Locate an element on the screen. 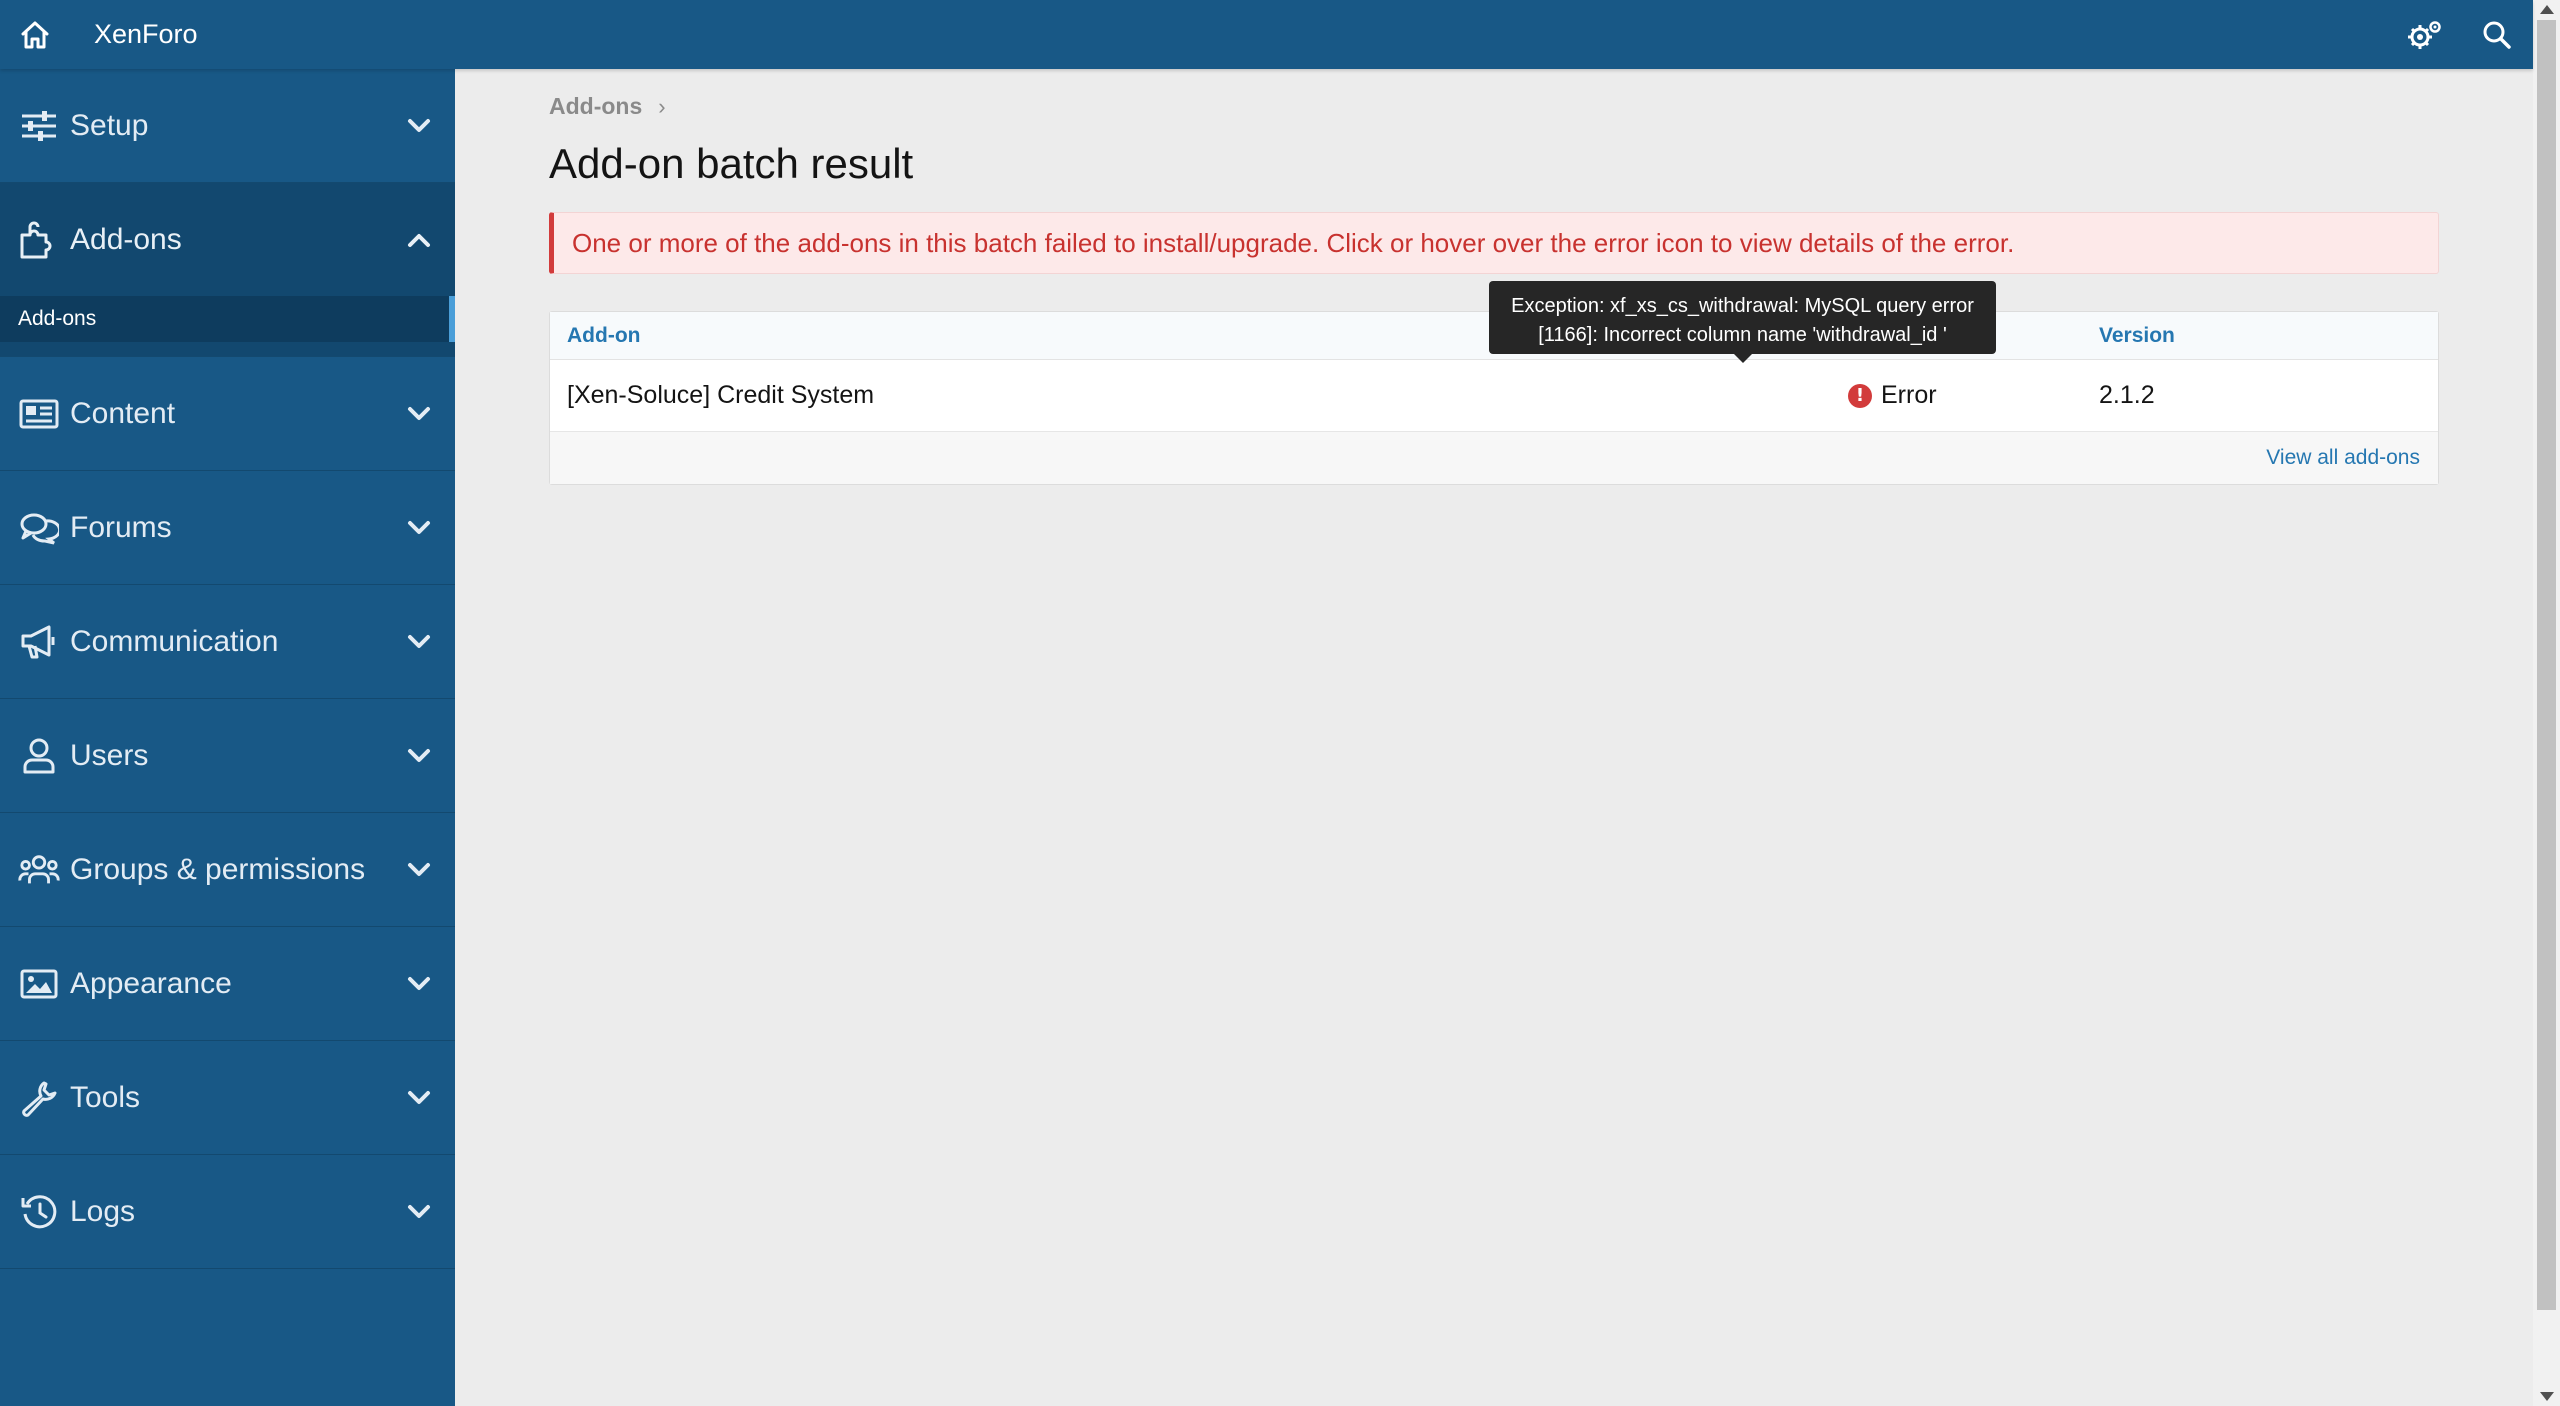 The width and height of the screenshot is (2560, 1406). scroll-down-arrow-icon is located at coordinates (2547, 1396).